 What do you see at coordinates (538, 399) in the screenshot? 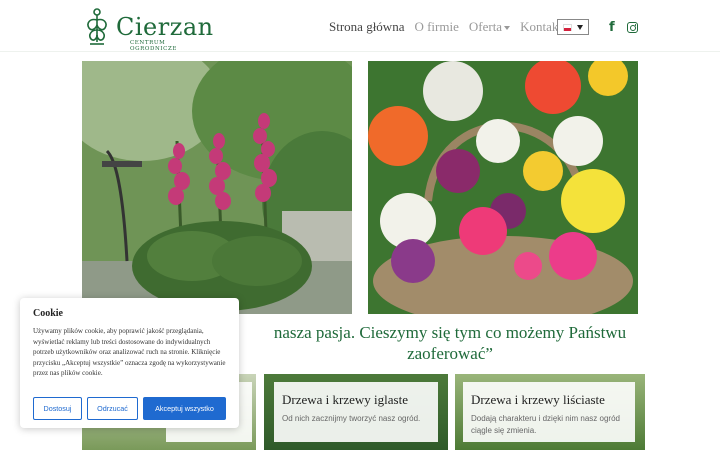
I see `category-title-deciduous: Drzewa i krzewy liściaste` at bounding box center [538, 399].